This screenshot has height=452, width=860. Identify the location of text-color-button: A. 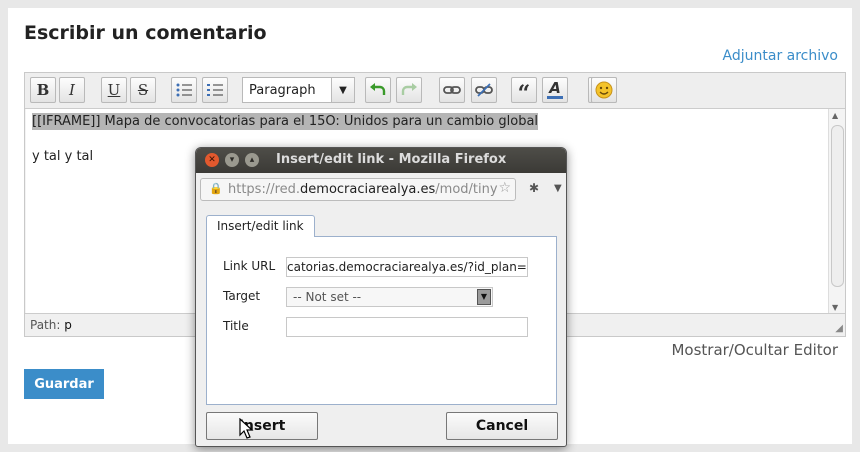
(555, 90).